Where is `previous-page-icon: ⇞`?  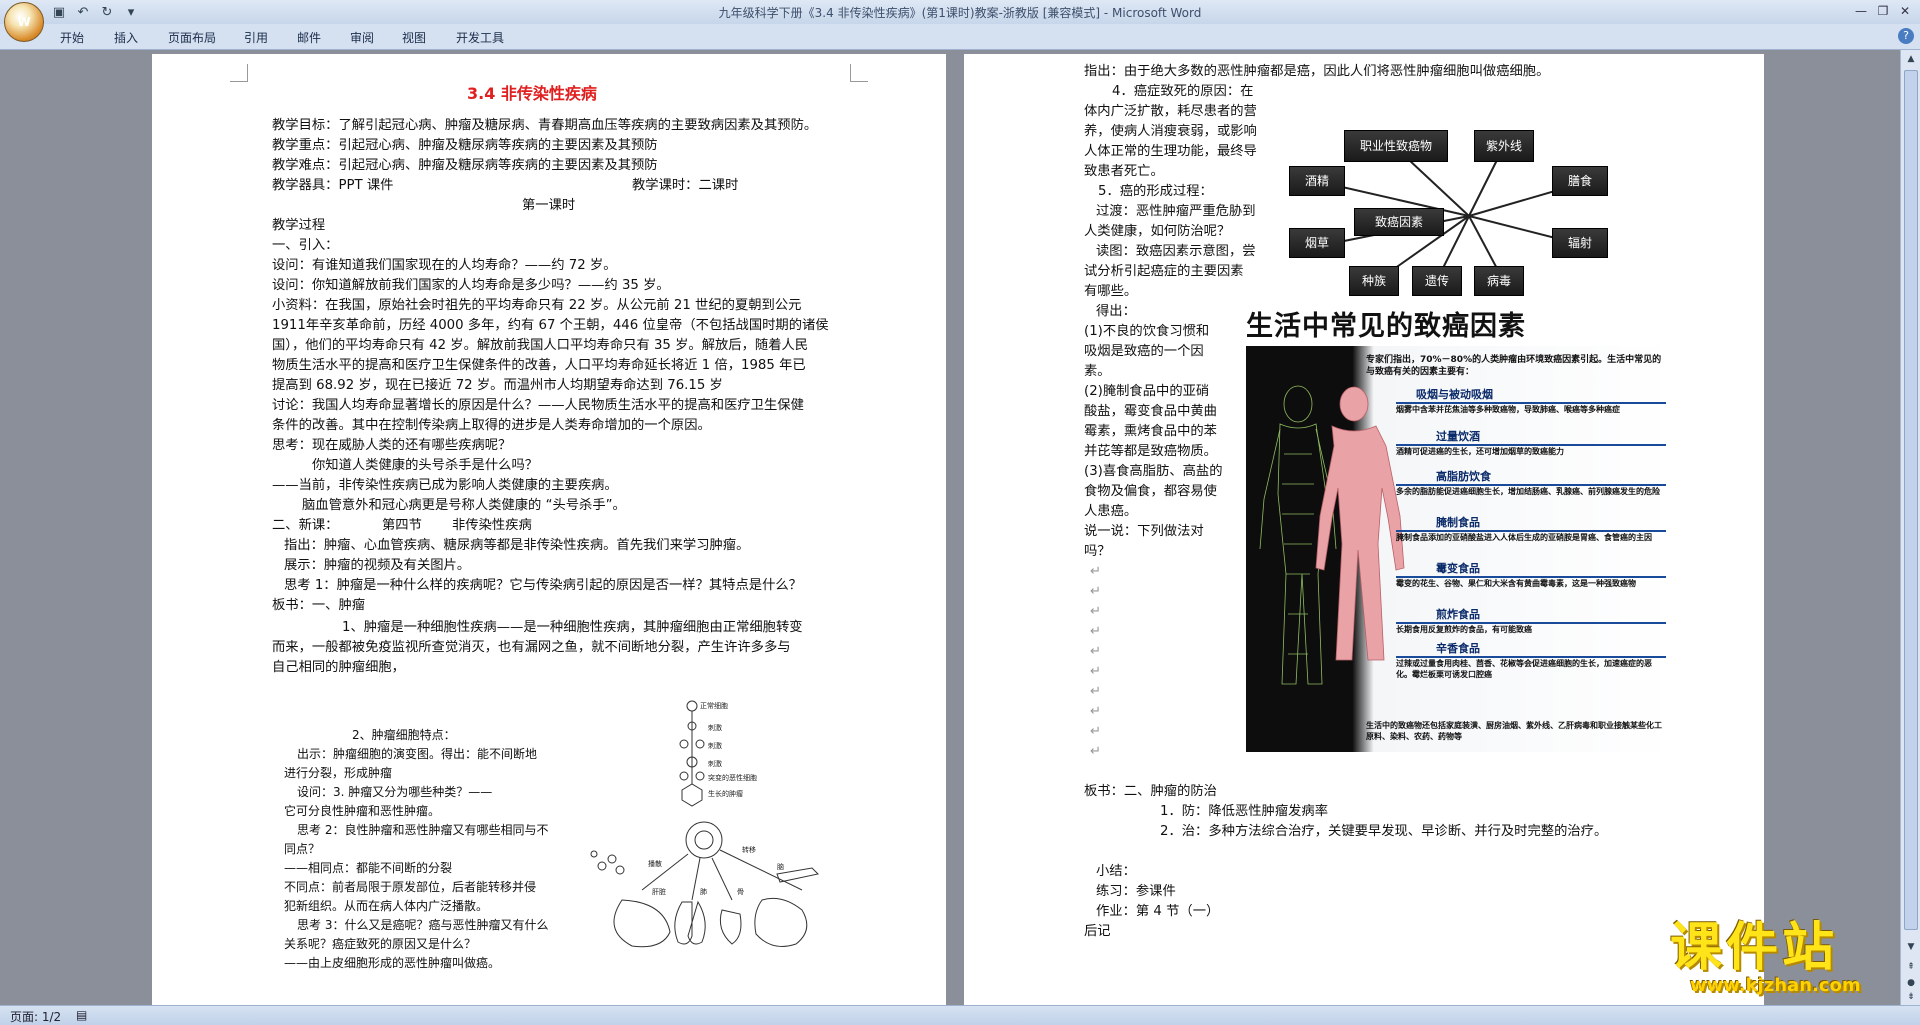
previous-page-icon: ⇞ is located at coordinates (1911, 967).